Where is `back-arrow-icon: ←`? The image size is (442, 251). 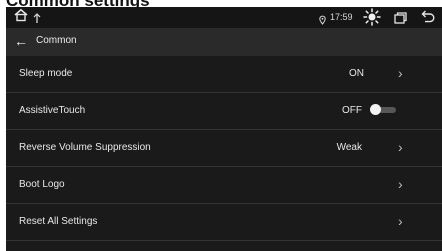 back-arrow-icon: ← is located at coordinates (21, 41).